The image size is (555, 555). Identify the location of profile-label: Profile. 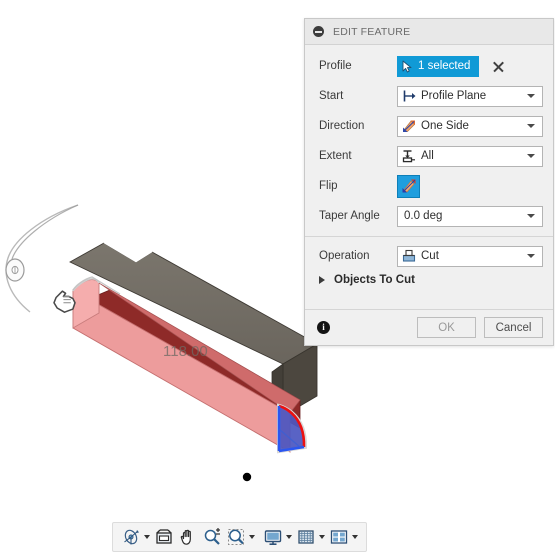
(335, 66).